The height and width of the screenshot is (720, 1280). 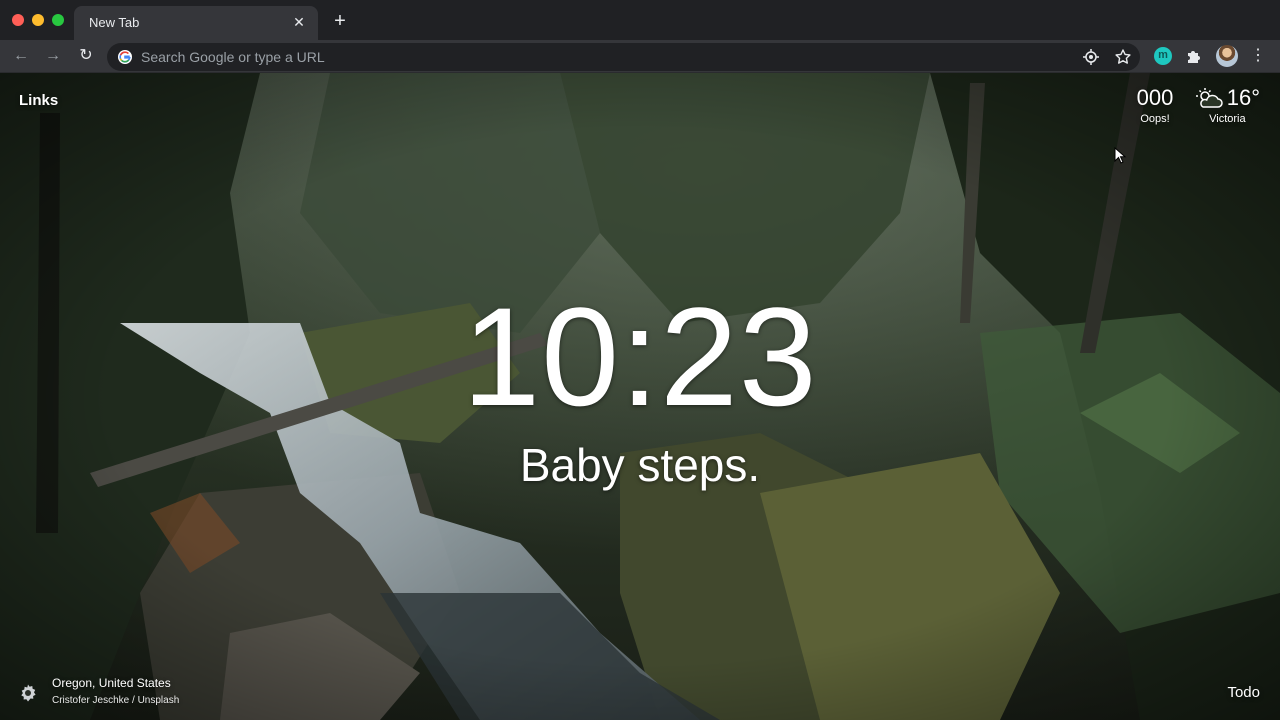 What do you see at coordinates (1120, 155) in the screenshot?
I see `mouse-cursor-icon` at bounding box center [1120, 155].